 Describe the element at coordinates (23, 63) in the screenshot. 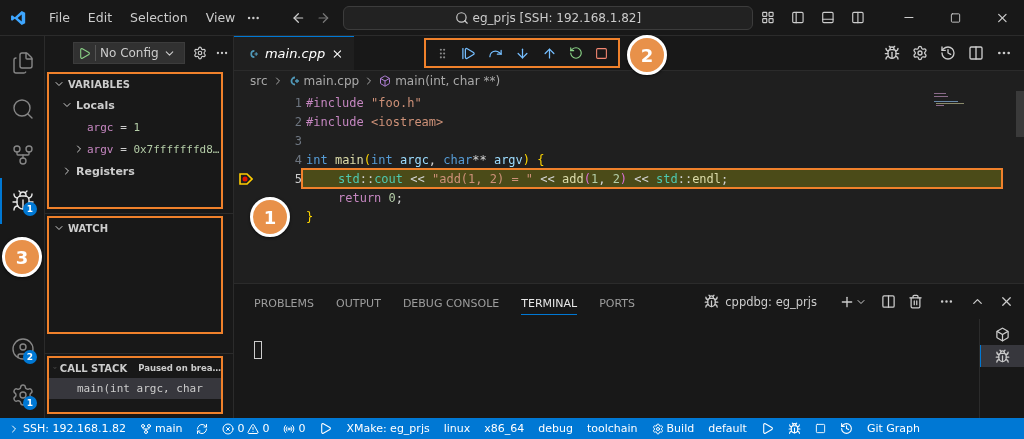

I see `files-icon` at that location.